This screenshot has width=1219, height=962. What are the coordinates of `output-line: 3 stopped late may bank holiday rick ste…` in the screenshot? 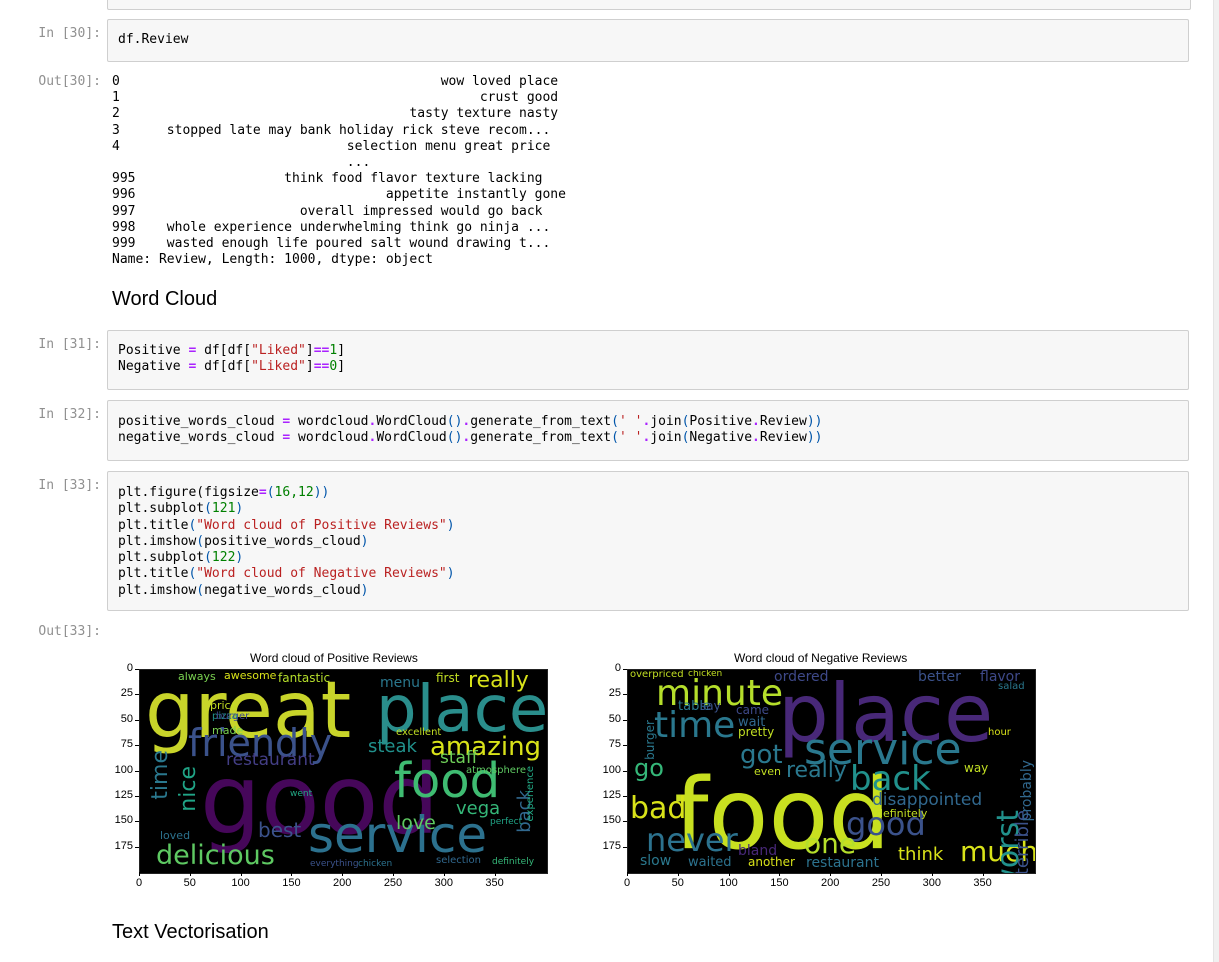 It's located at (331, 130).